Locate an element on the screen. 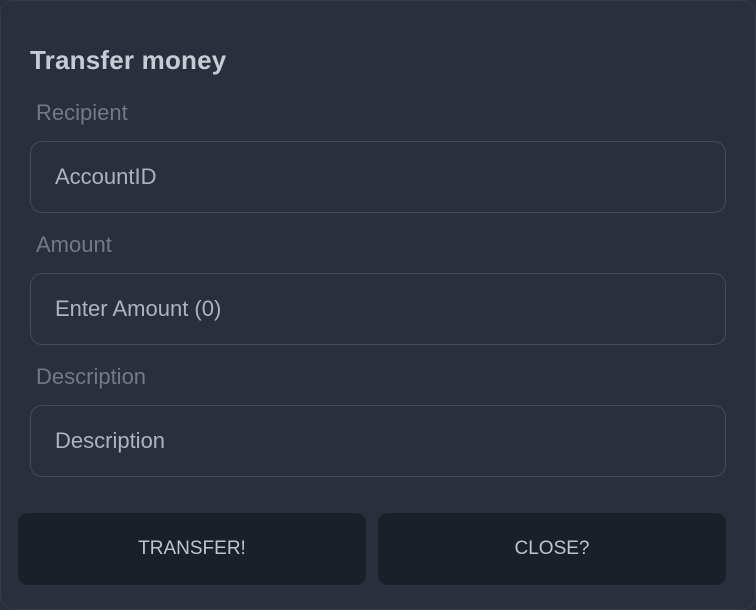 The image size is (756, 610). amount-label: Amount is located at coordinates (74, 244).